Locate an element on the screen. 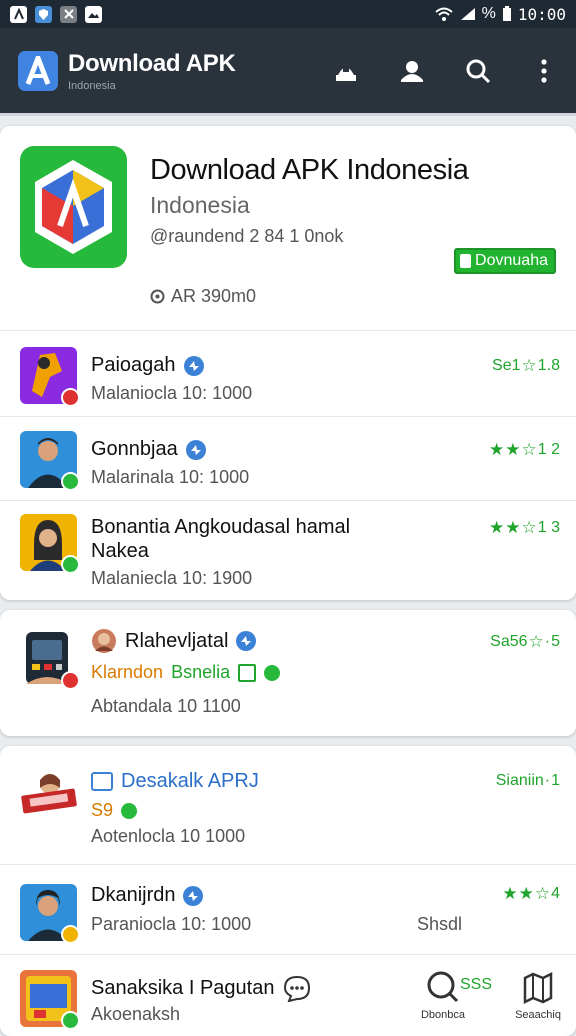 This screenshot has height=1036, width=576. item-name-continued: Nakea is located at coordinates (120, 551).